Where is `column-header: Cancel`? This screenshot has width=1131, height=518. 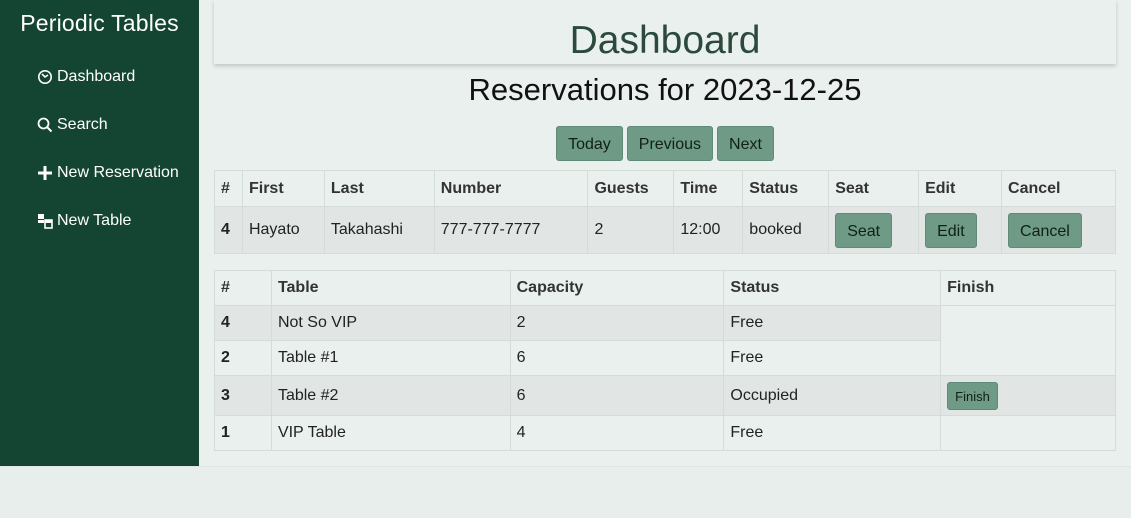 column-header: Cancel is located at coordinates (1058, 188).